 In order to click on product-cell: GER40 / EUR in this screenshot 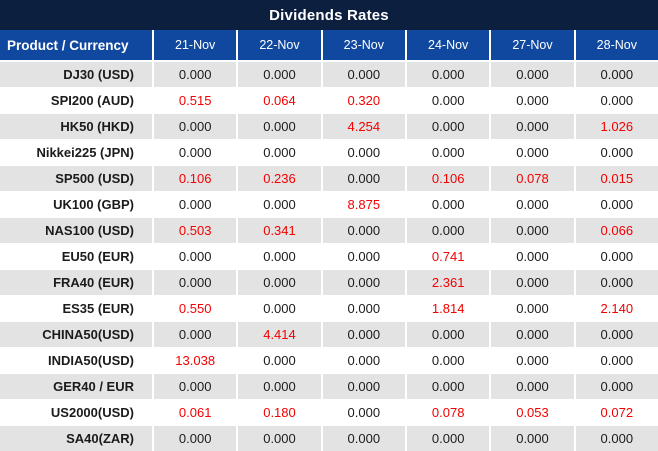, I will do `click(76, 386)`.